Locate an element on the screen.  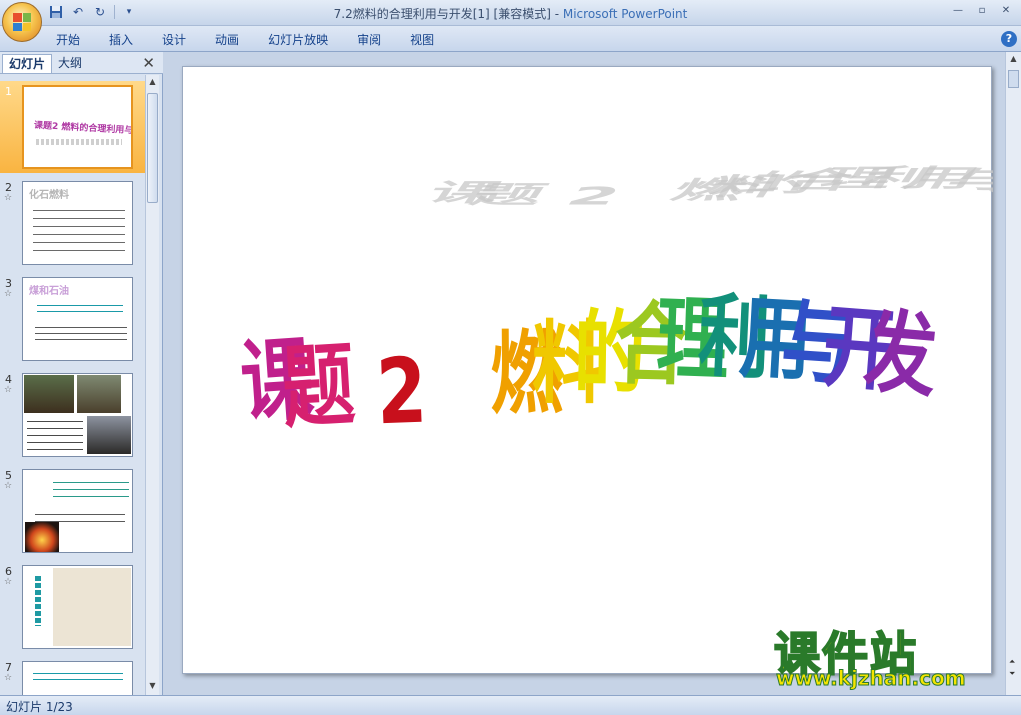
slide-thumbnail-3: 3 ☆ 煤和石油 is located at coordinates (72, 319).